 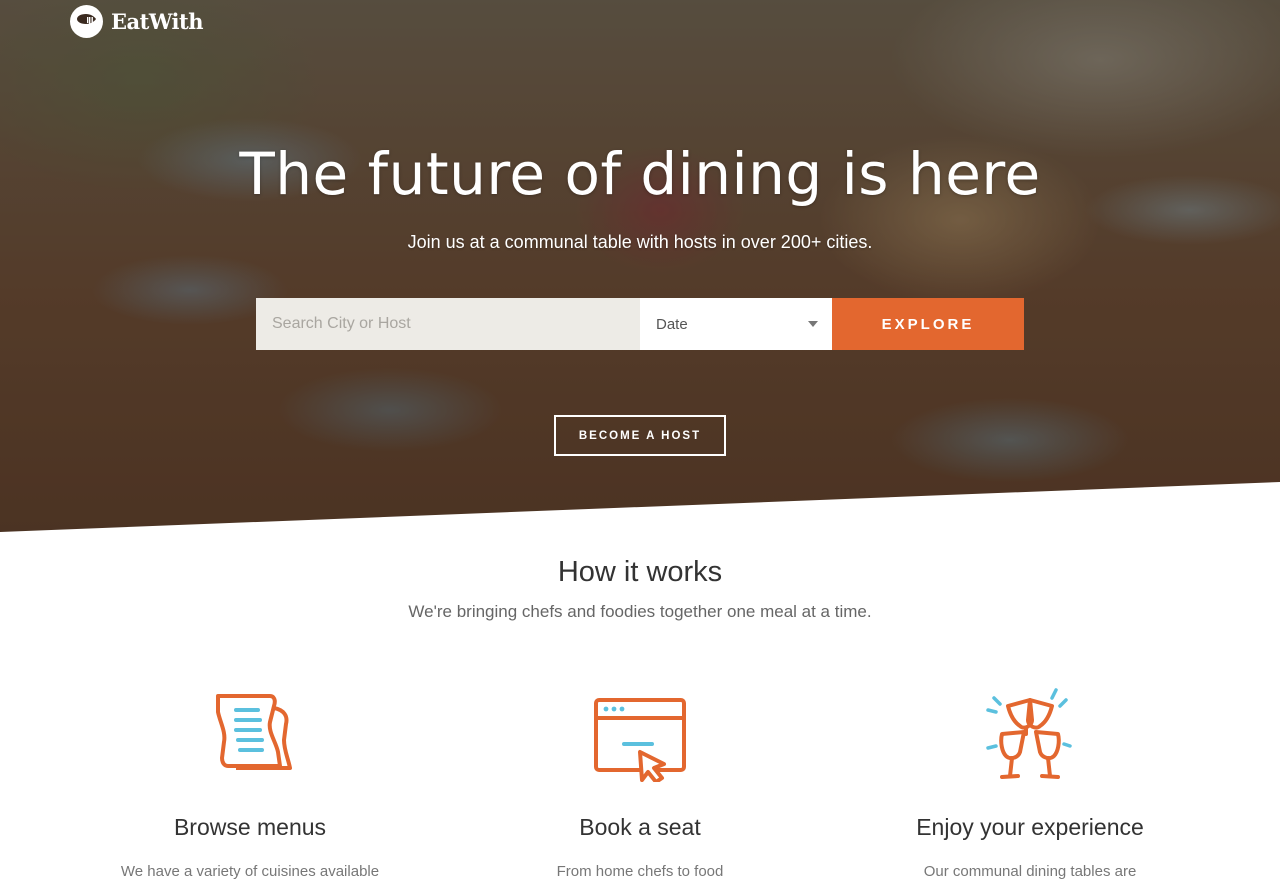 What do you see at coordinates (640, 572) in the screenshot?
I see `how-it-works-title: How it works` at bounding box center [640, 572].